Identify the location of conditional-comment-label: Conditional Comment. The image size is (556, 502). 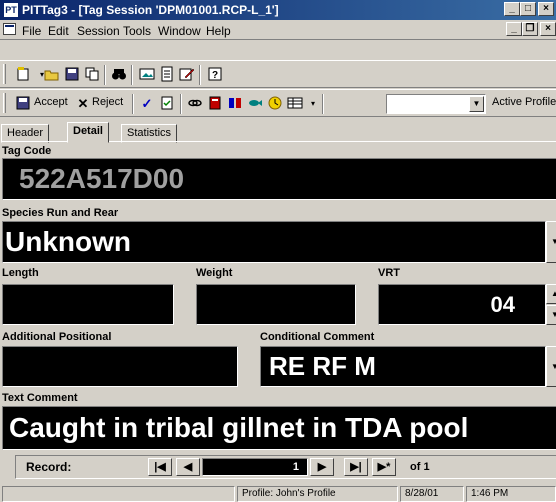
(317, 337).